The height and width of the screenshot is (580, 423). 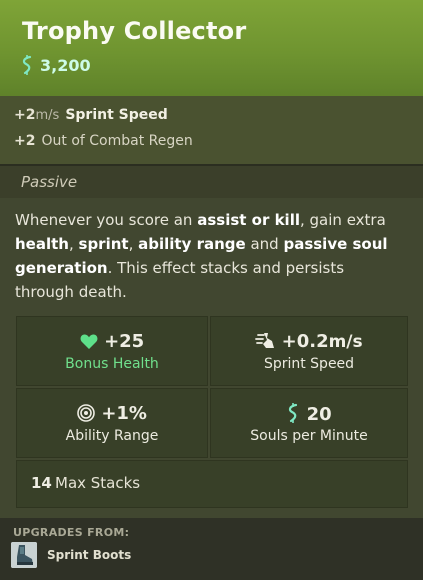 What do you see at coordinates (137, 413) in the screenshot?
I see `stat-unit: %` at bounding box center [137, 413].